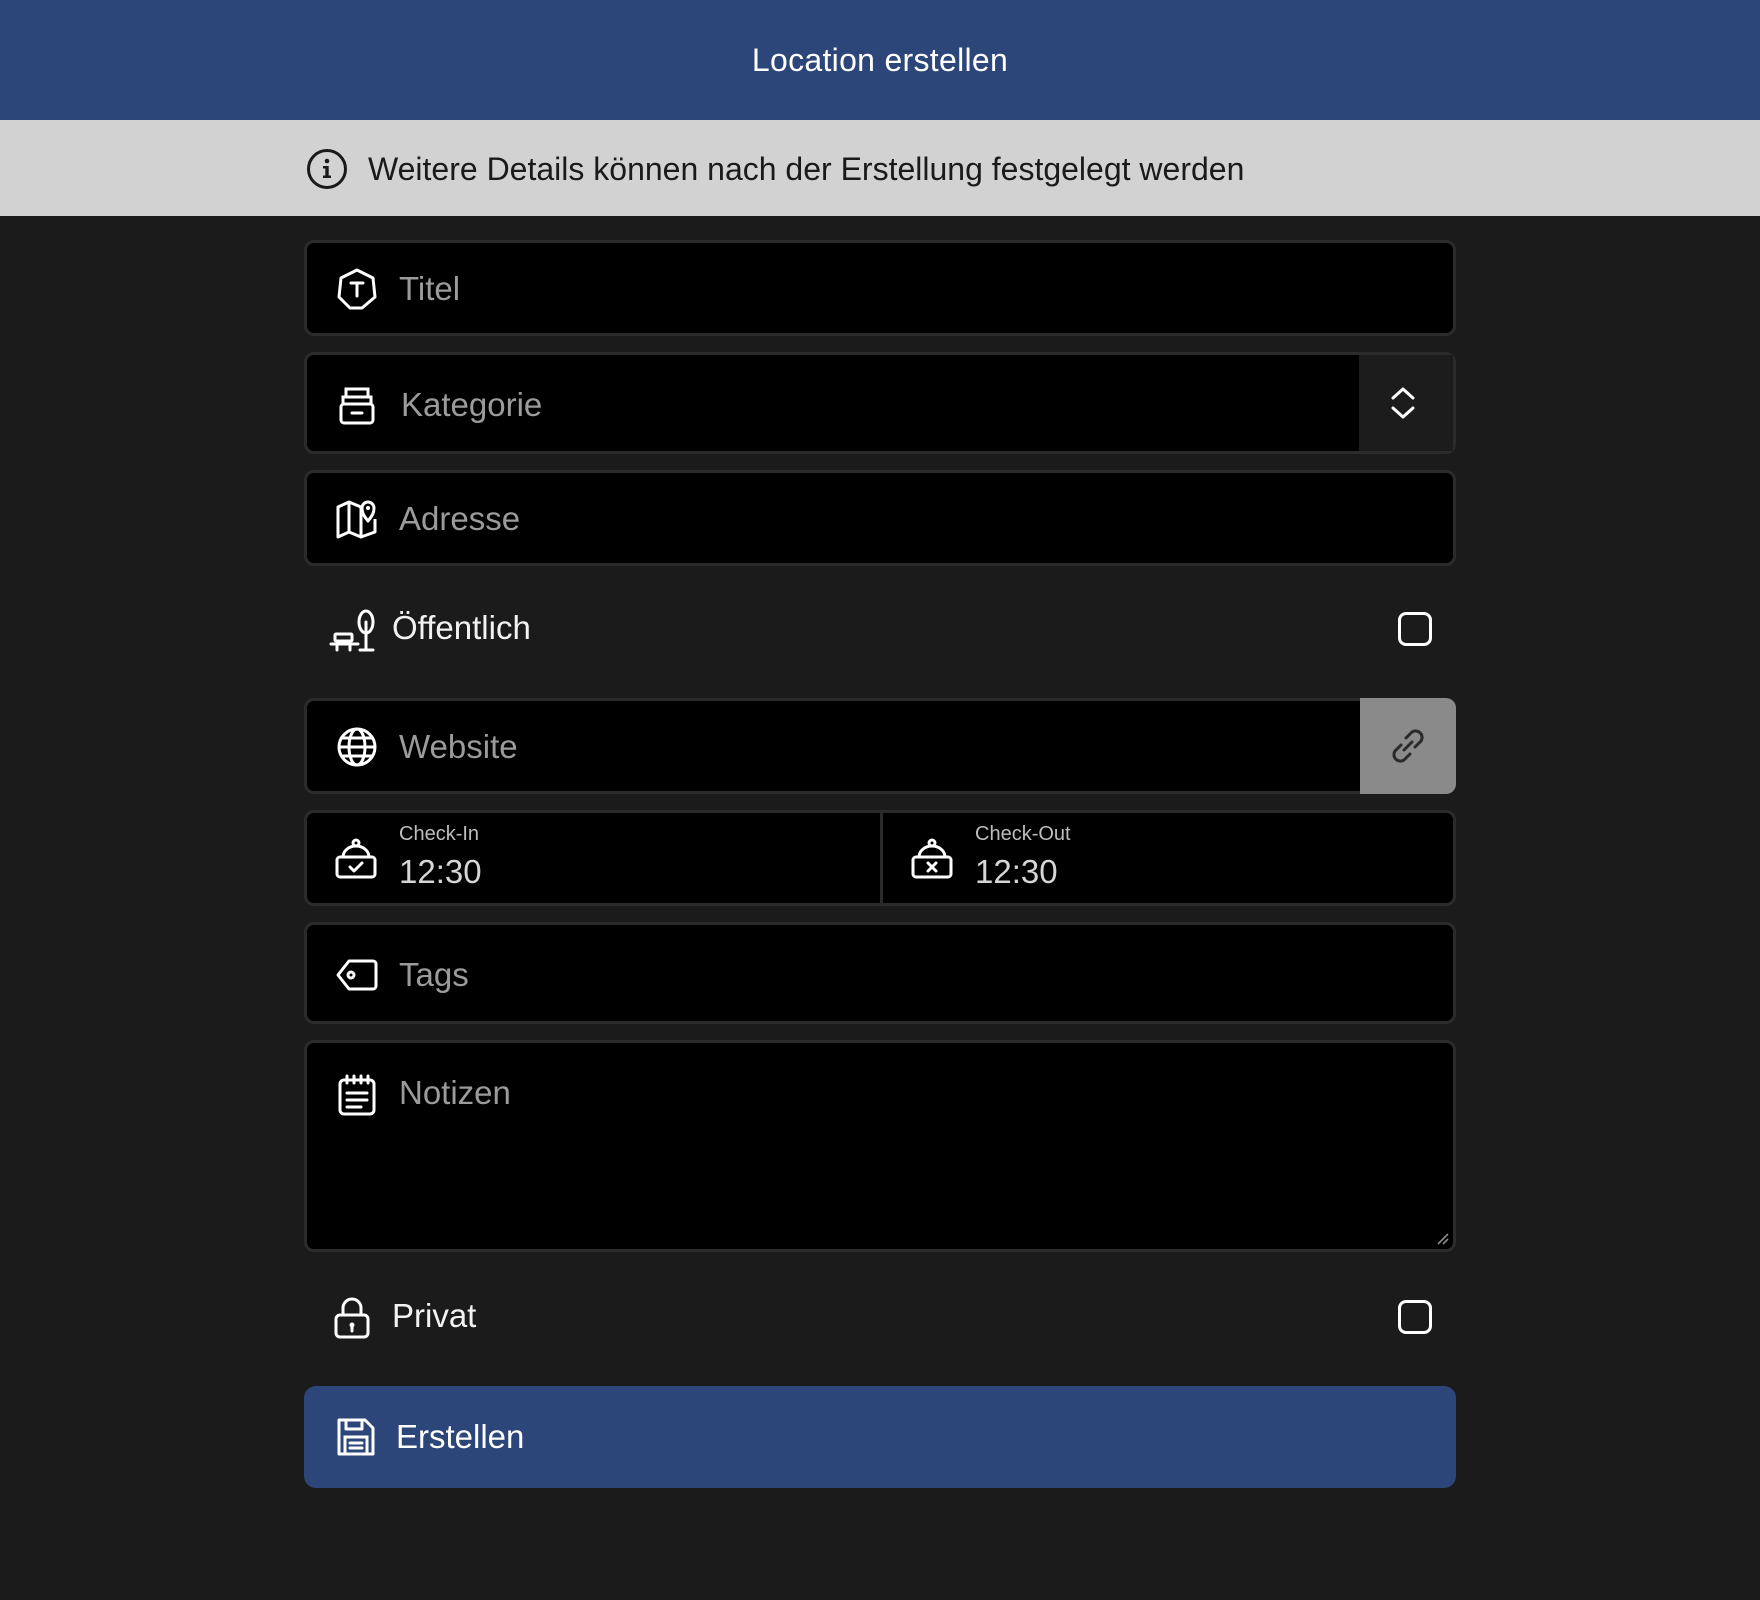 Image resolution: width=1760 pixels, height=1600 pixels. What do you see at coordinates (352, 1318) in the screenshot?
I see `lock-icon` at bounding box center [352, 1318].